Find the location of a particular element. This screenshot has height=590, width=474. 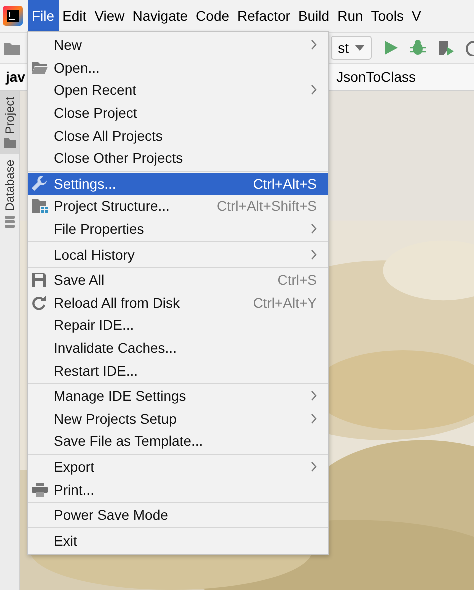

dropdown-arrow-icon is located at coordinates (360, 48).